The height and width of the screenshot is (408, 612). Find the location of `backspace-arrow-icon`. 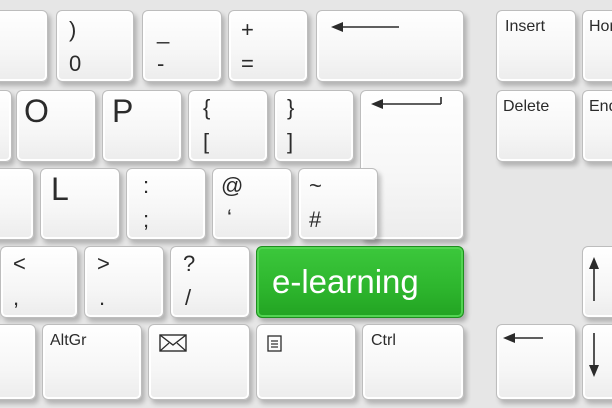

backspace-arrow-icon is located at coordinates (365, 27).